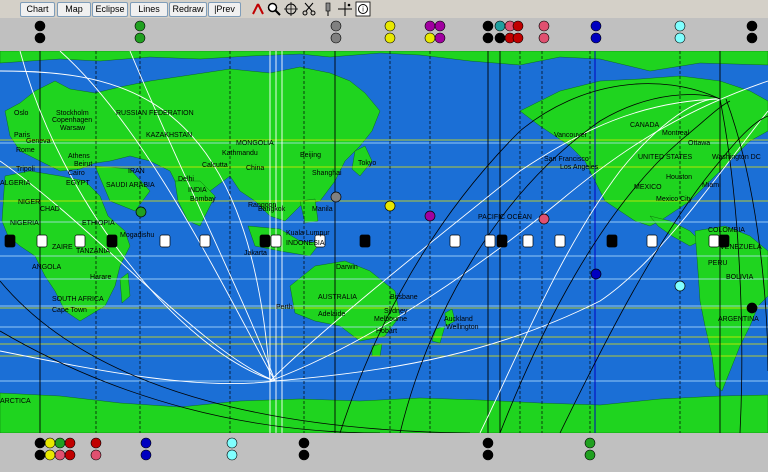 The width and height of the screenshot is (768, 472). What do you see at coordinates (309, 9) in the screenshot?
I see `scissors-icon` at bounding box center [309, 9].